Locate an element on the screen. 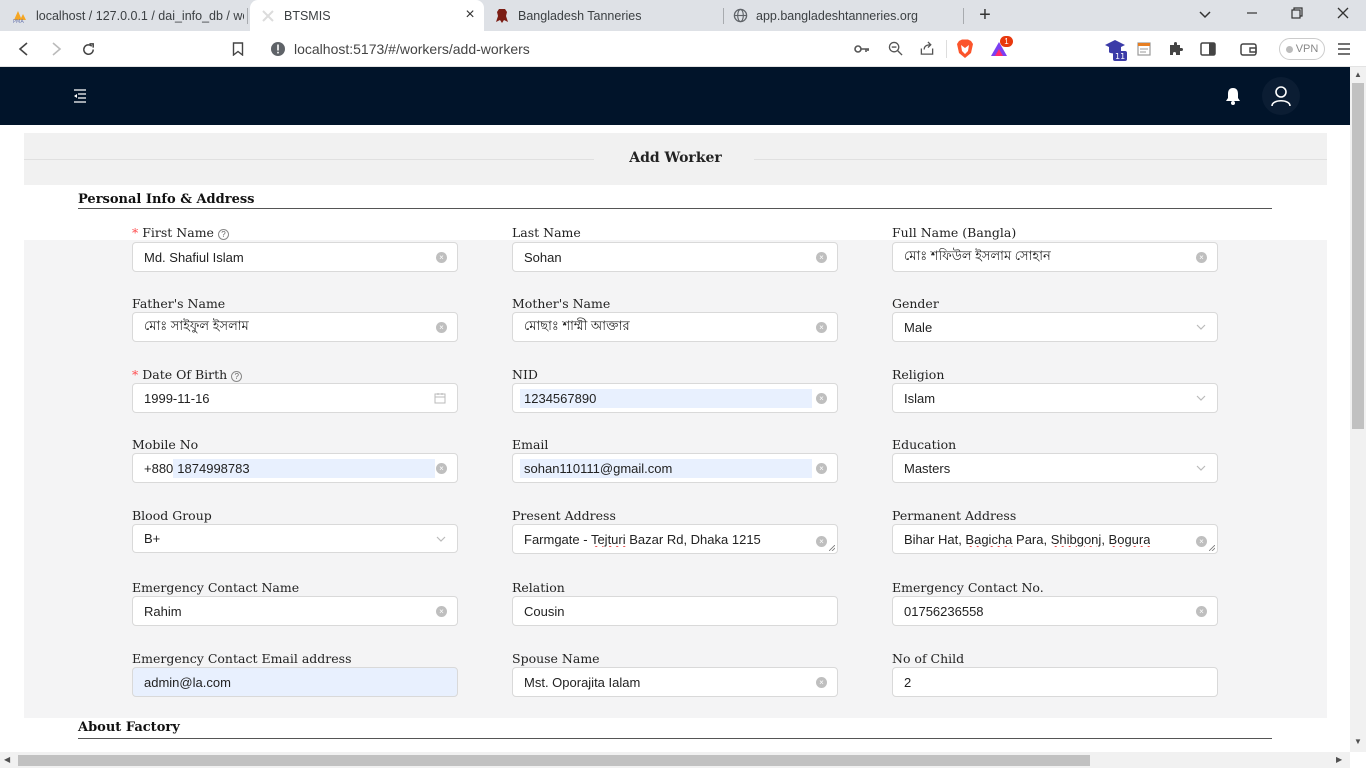 Image resolution: width=1366 pixels, height=768 pixels. scroll-right-arrow-icon: ▶ is located at coordinates (1339, 759).